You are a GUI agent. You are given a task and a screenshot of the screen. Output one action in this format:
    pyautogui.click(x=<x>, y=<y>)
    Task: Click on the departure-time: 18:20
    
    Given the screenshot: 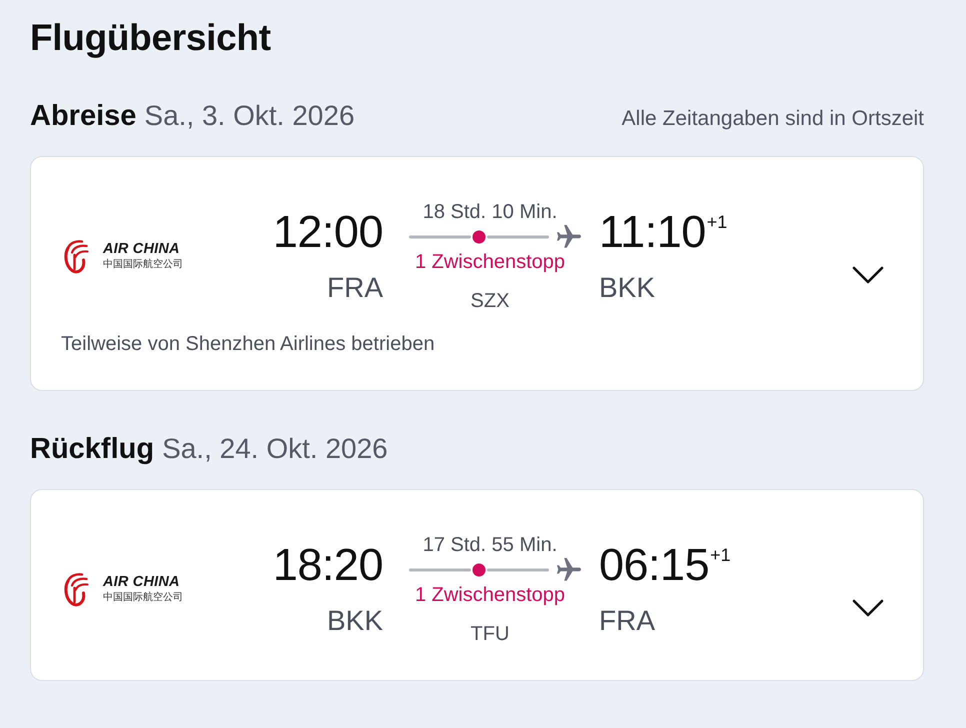 What is the action you would take?
    pyautogui.click(x=327, y=565)
    